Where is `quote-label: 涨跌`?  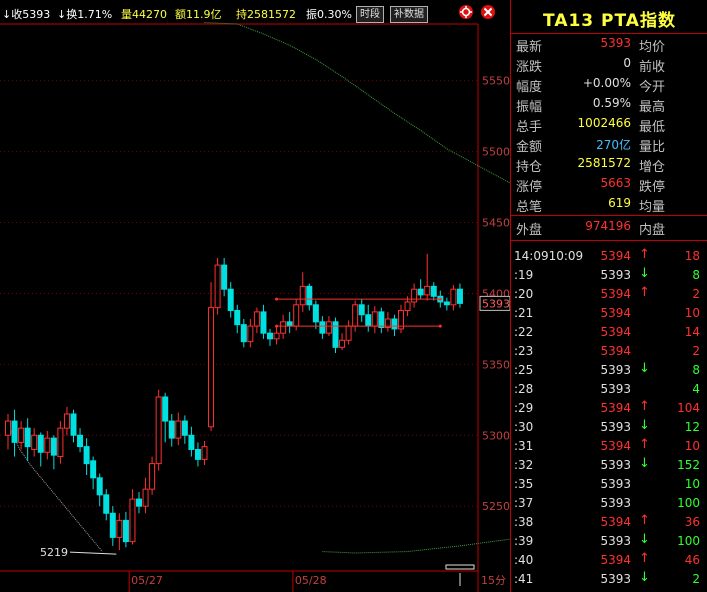
quote-label: 涨跌 is located at coordinates (529, 67).